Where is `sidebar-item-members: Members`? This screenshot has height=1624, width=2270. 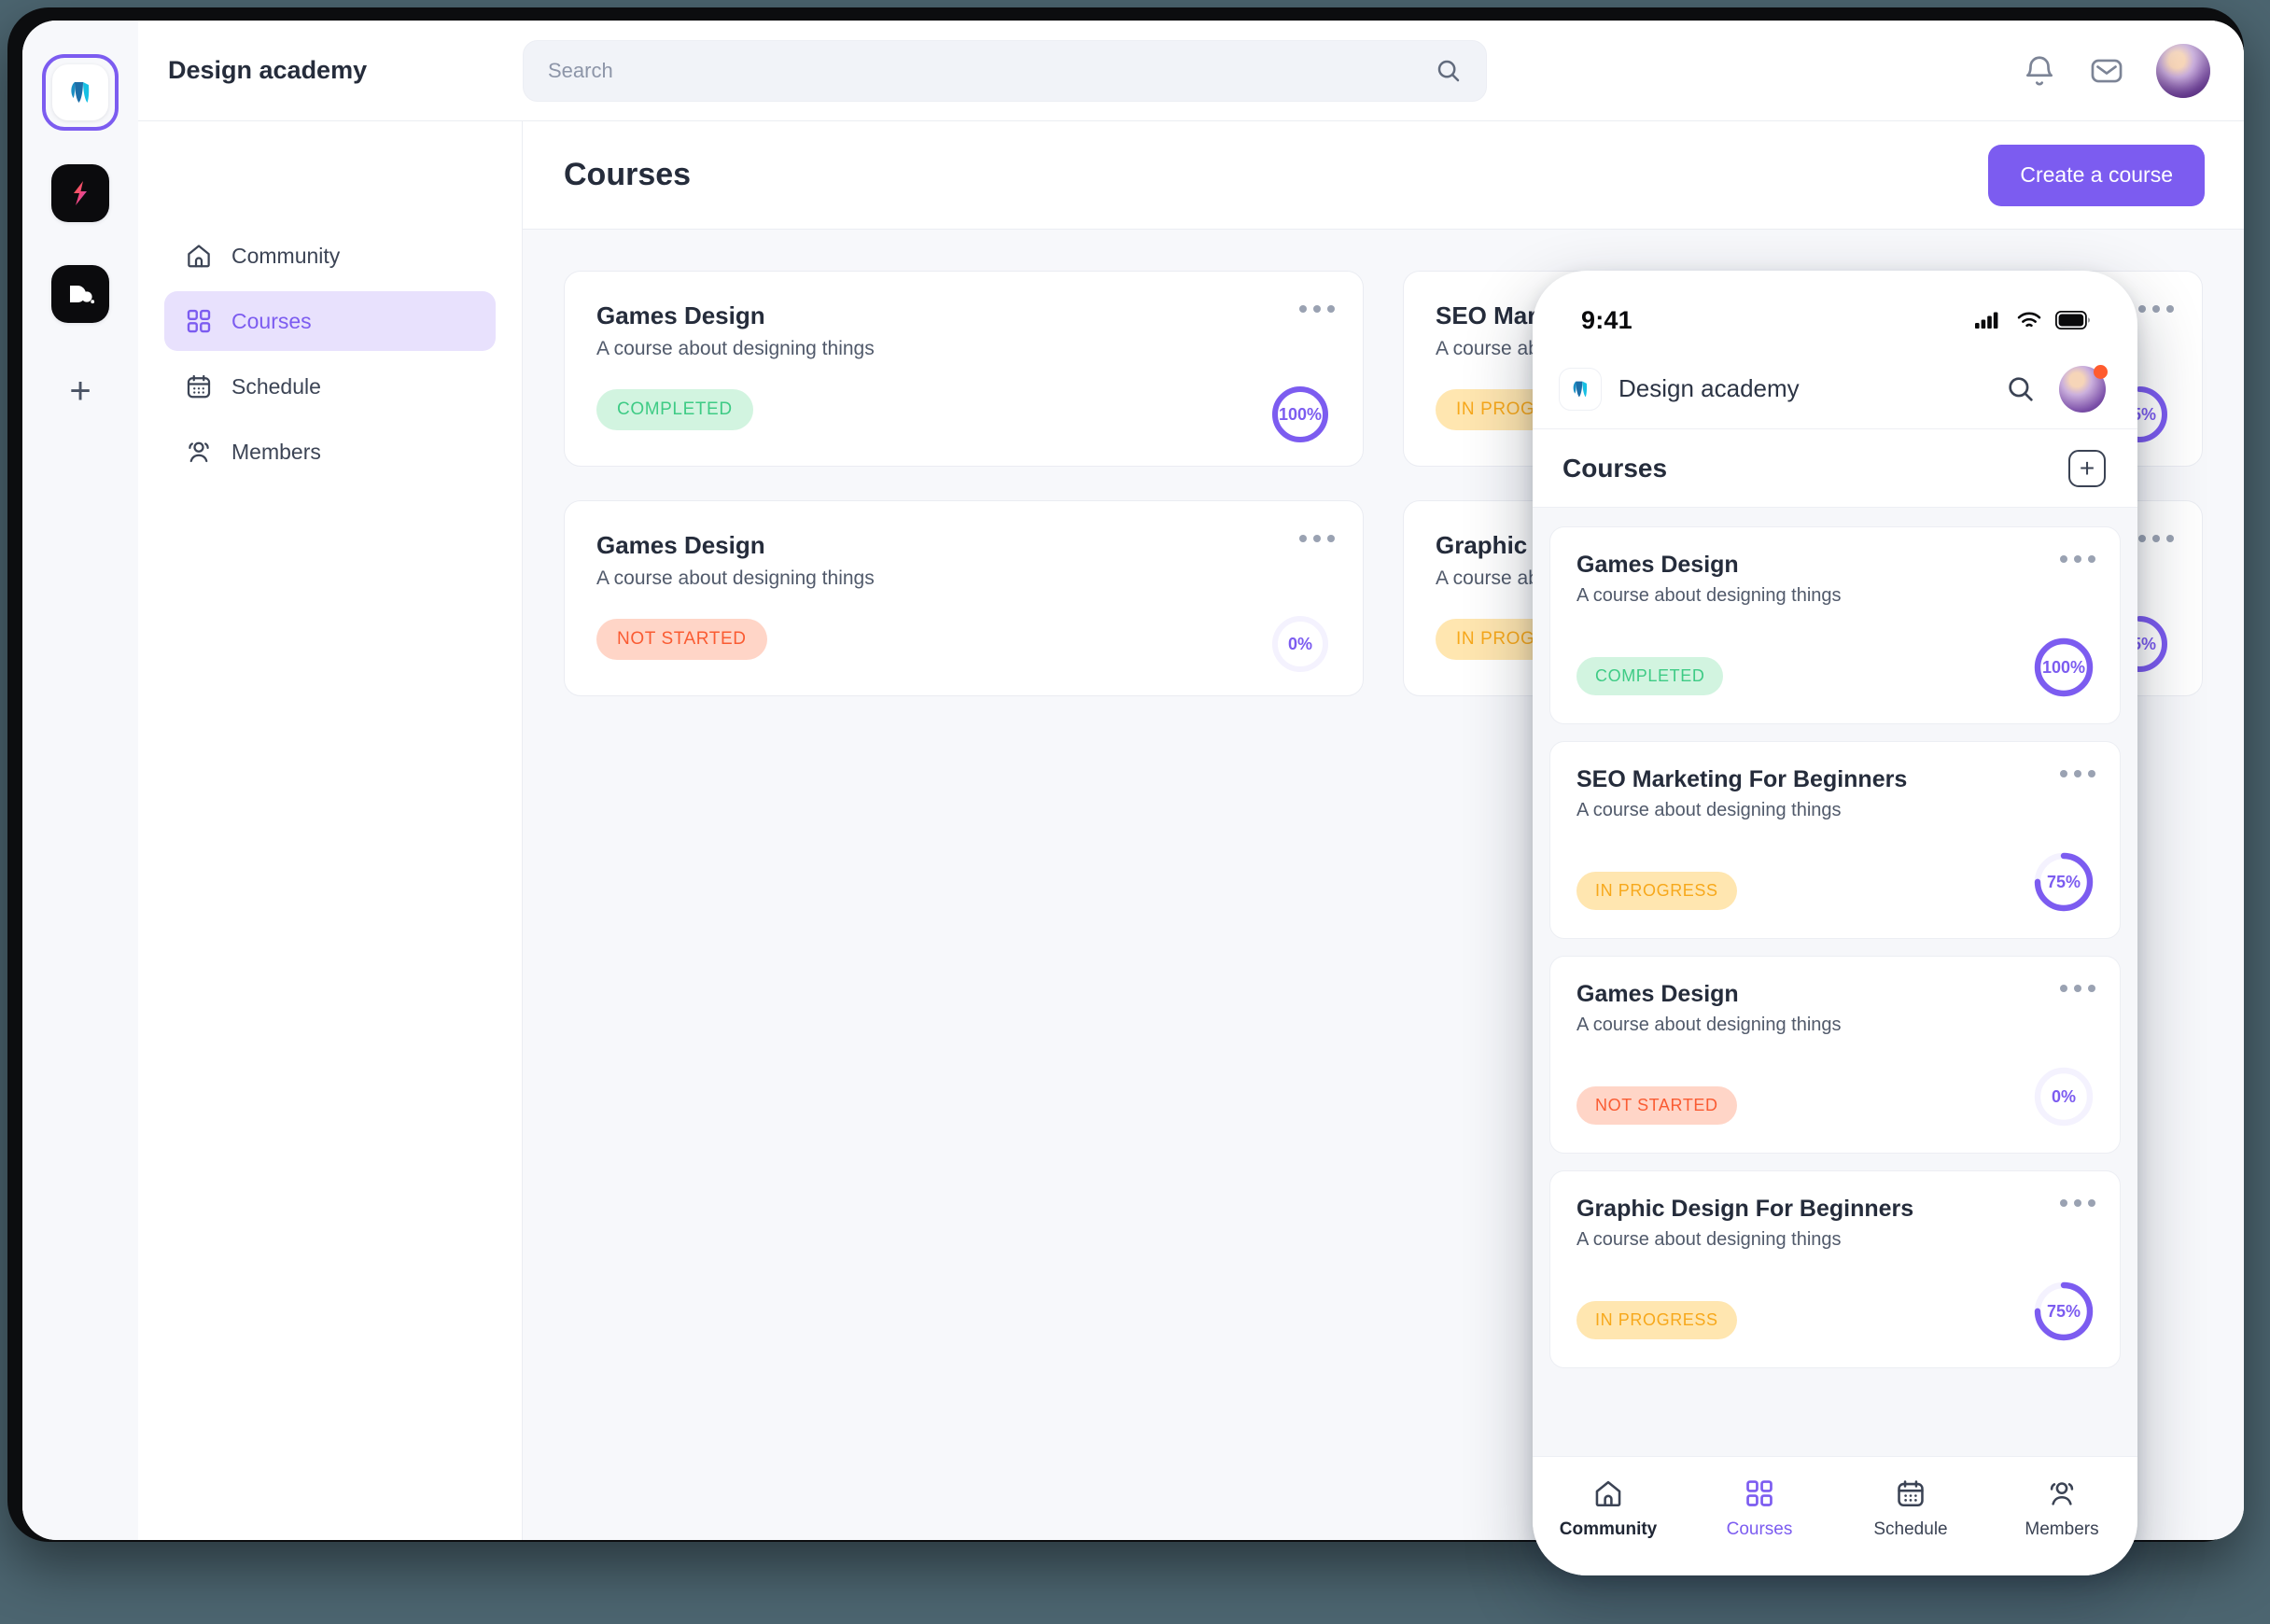
sidebar-item-members: Members is located at coordinates (330, 452).